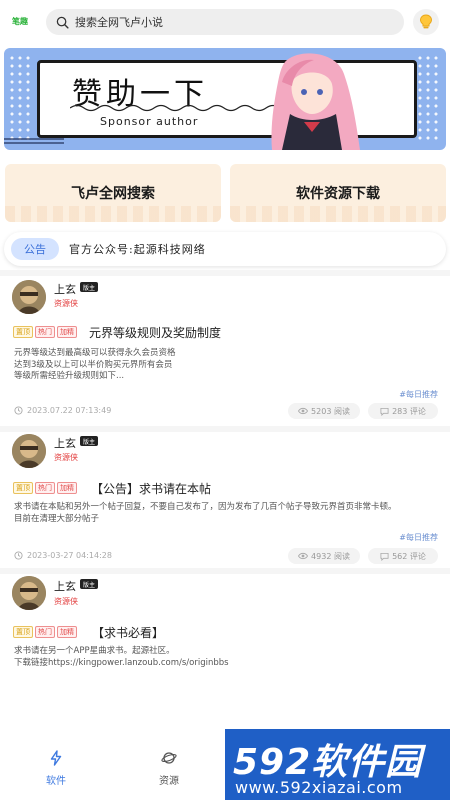  What do you see at coordinates (95, 353) in the screenshot?
I see `post-body-line: 元界等级达到最高级可以获得永久会员资格` at bounding box center [95, 353].